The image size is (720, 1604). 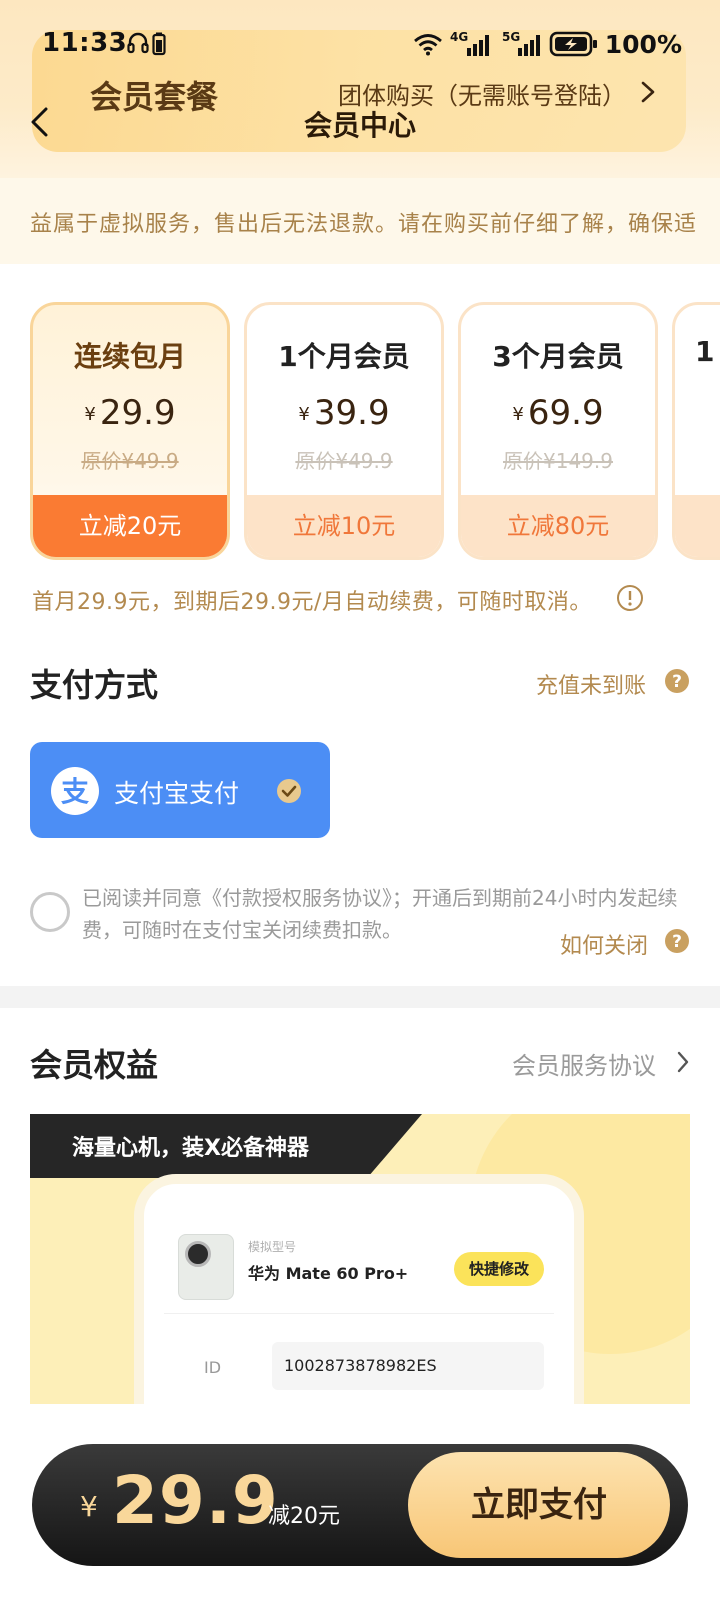 I want to click on plan-name: 1个月会员, so click(x=344, y=356).